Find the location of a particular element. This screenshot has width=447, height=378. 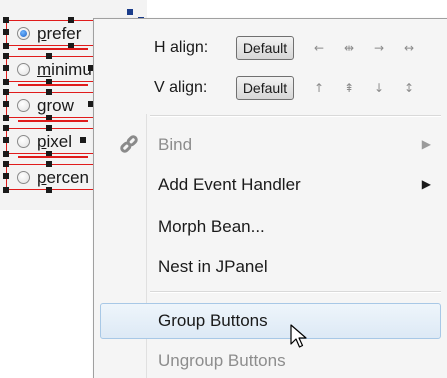

mouse-pointer-icon is located at coordinates (299, 339).